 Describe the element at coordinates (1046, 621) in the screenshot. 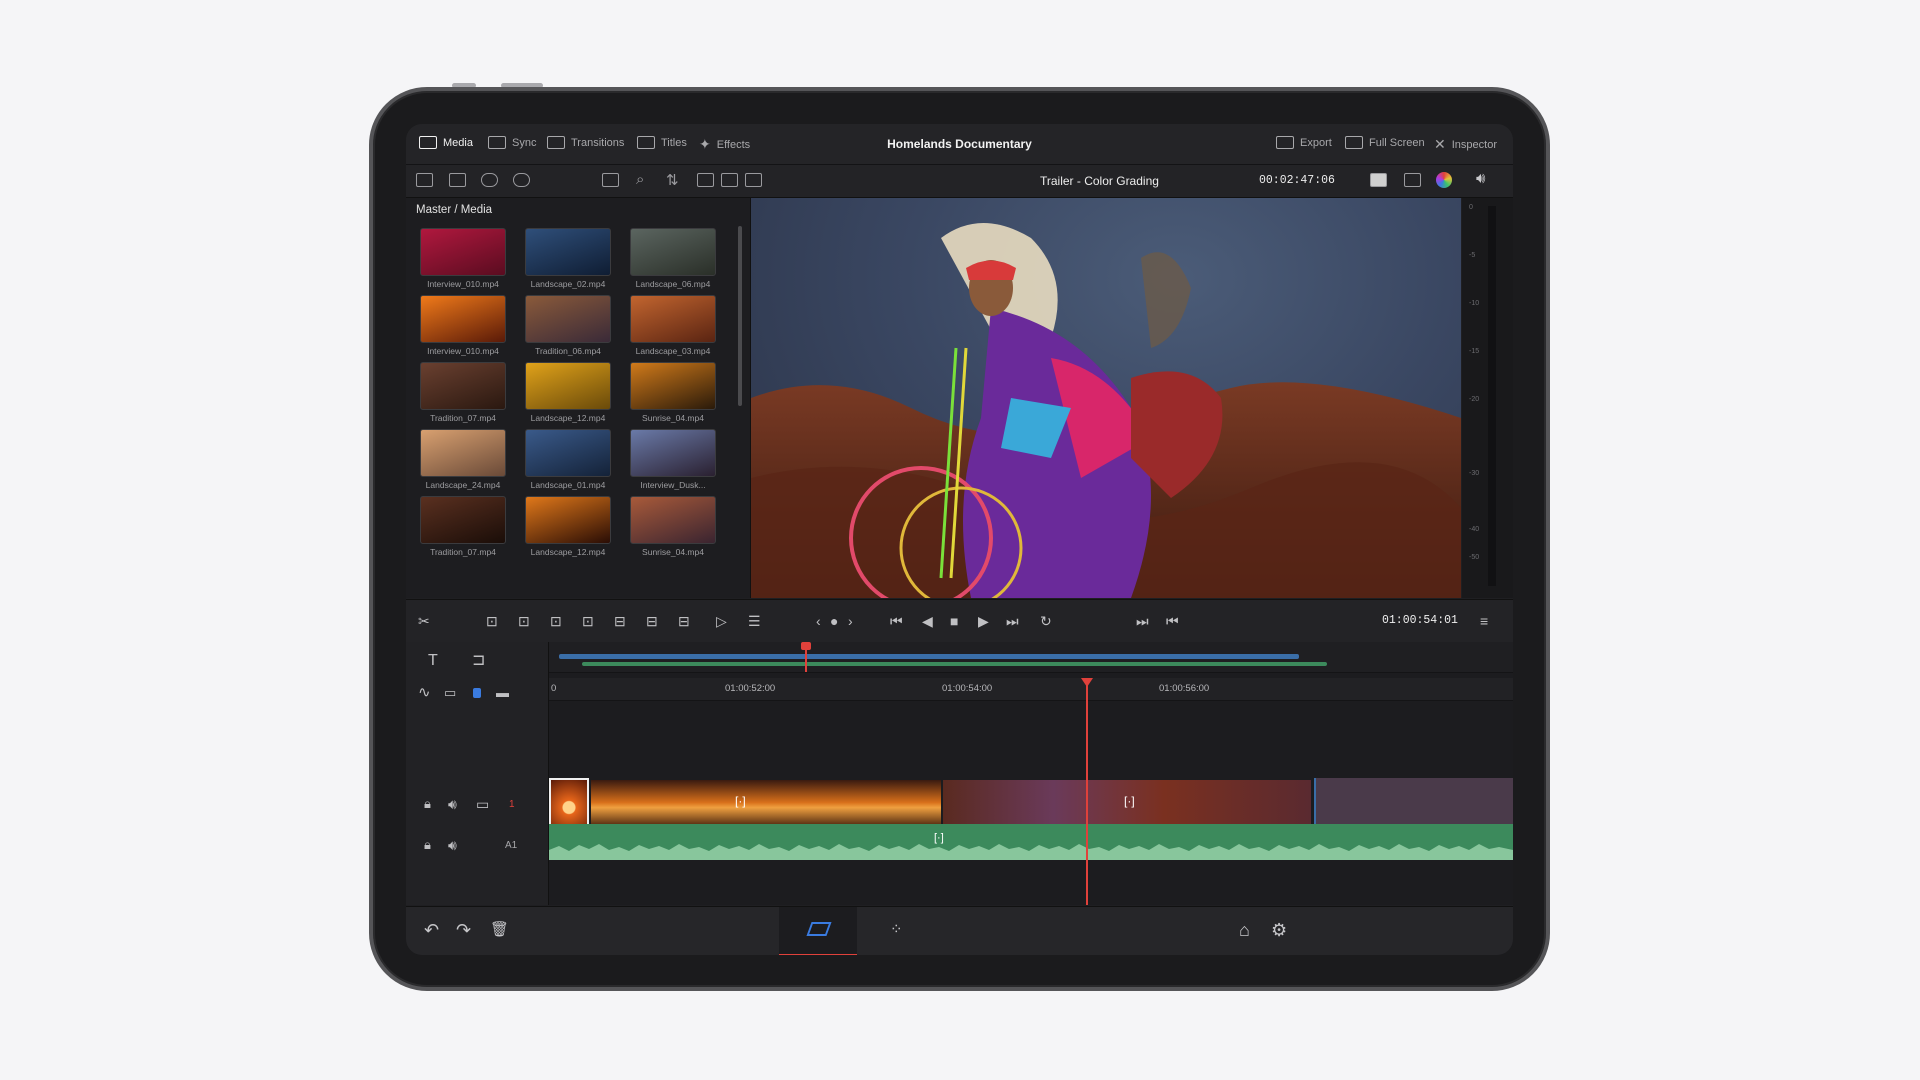

I see `loop-icon: ↻` at that location.